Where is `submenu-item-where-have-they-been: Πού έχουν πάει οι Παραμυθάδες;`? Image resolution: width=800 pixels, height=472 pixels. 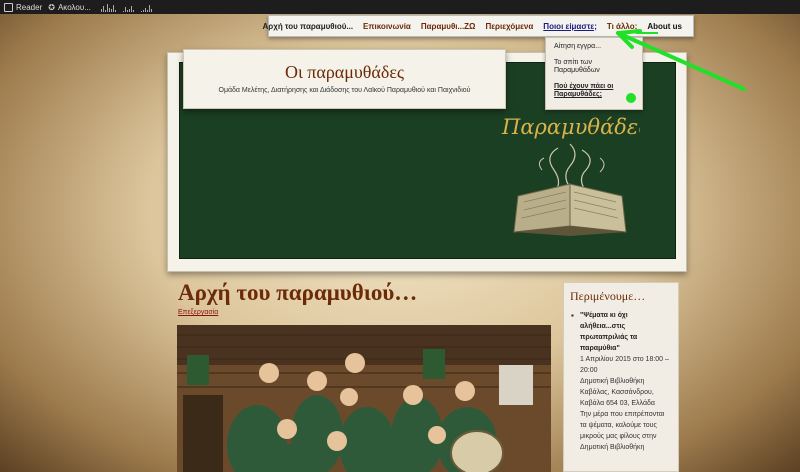
submenu-item-where-have-they-been: Πού έχουν πάει οι Παραμυθάδες; is located at coordinates (594, 91).